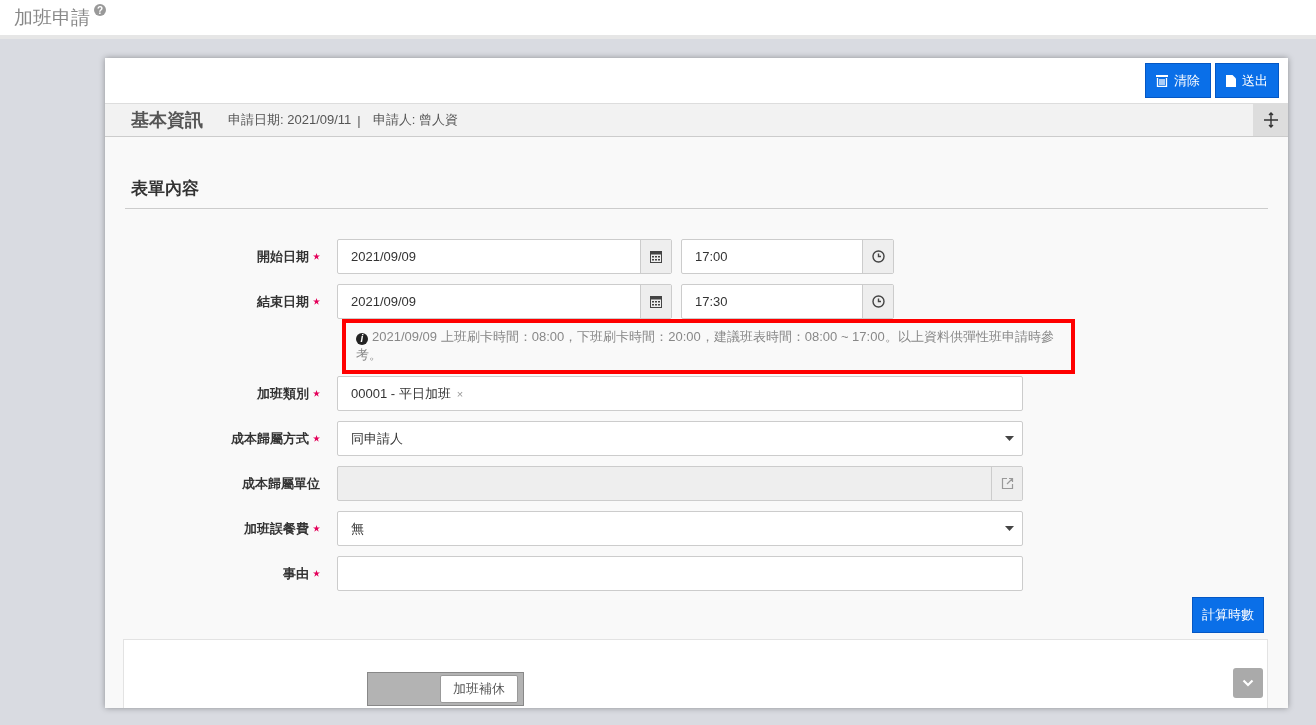 The width and height of the screenshot is (1316, 725). What do you see at coordinates (283, 393) in the screenshot?
I see `field-label: 加班類別` at bounding box center [283, 393].